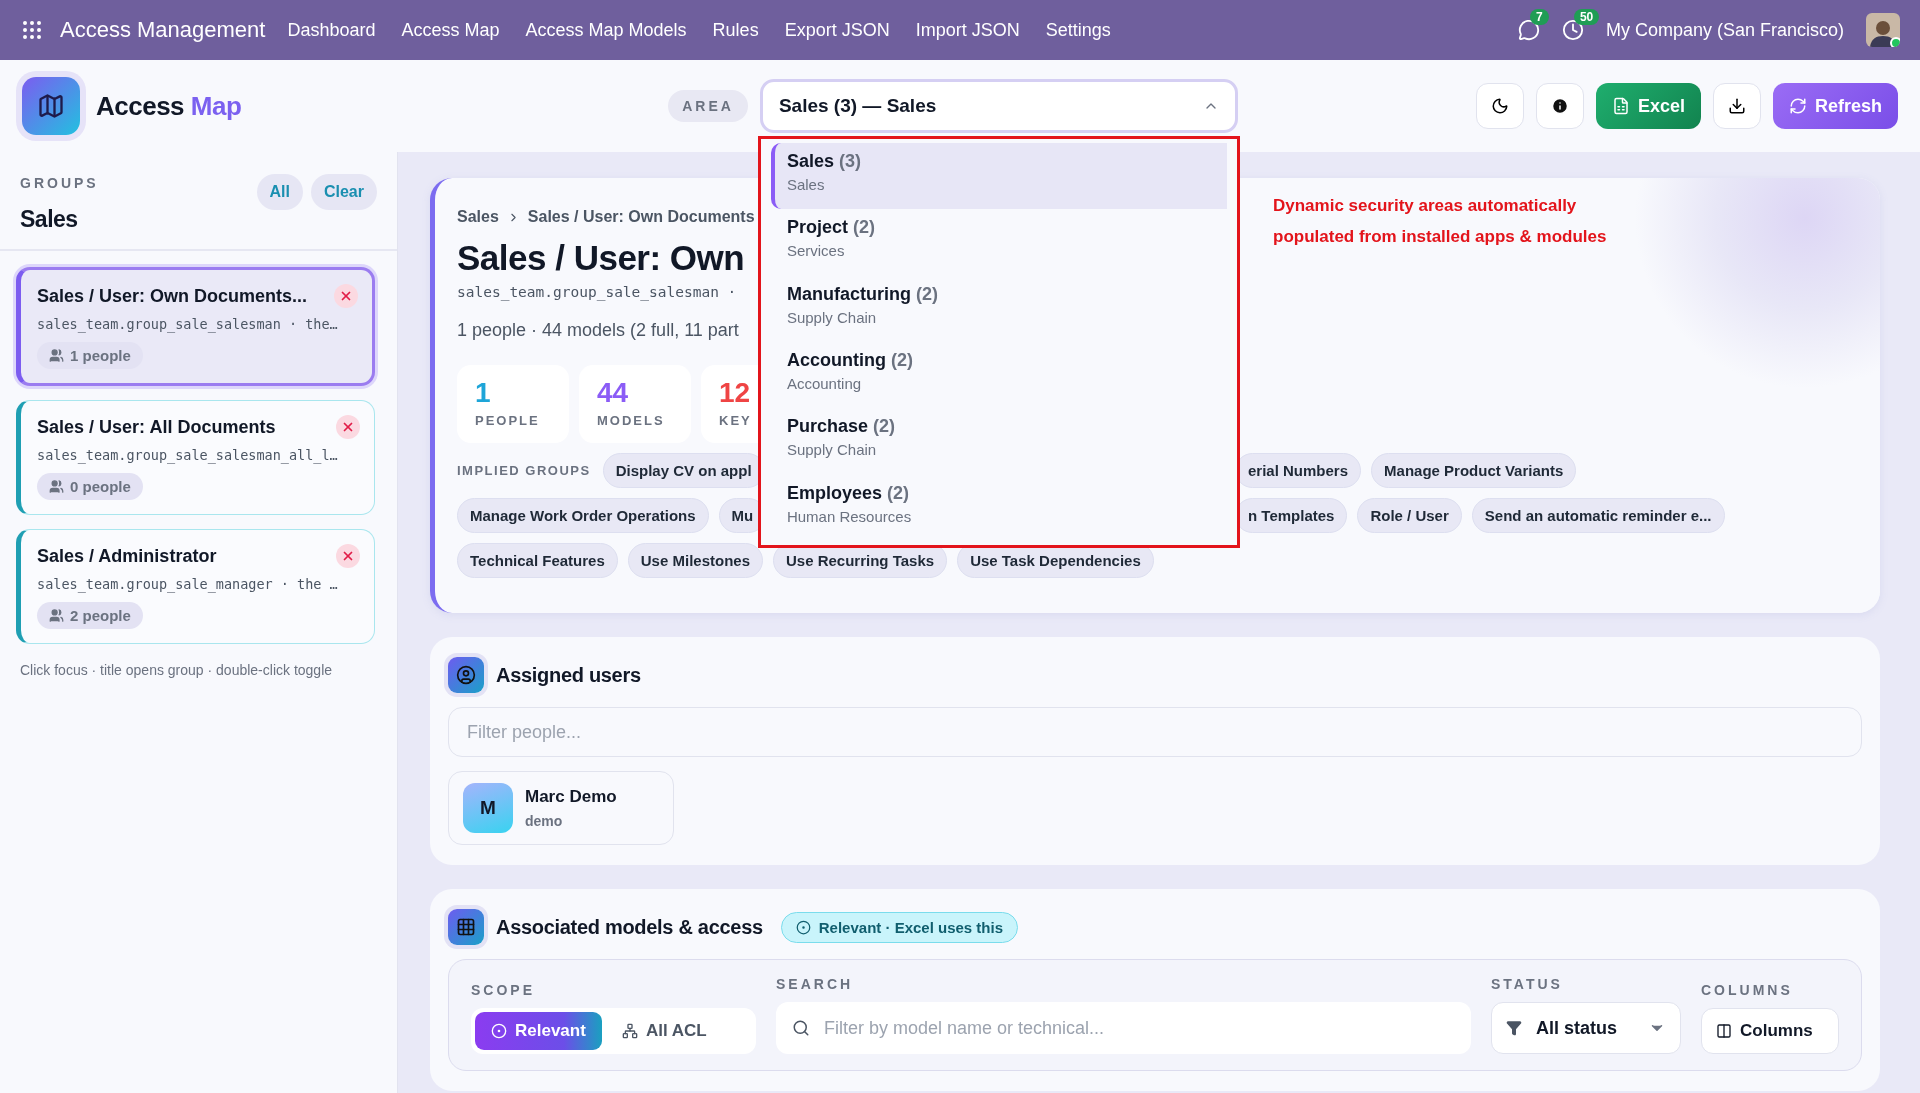 The width and height of the screenshot is (1920, 1093). I want to click on page-title: Access Map, so click(169, 106).